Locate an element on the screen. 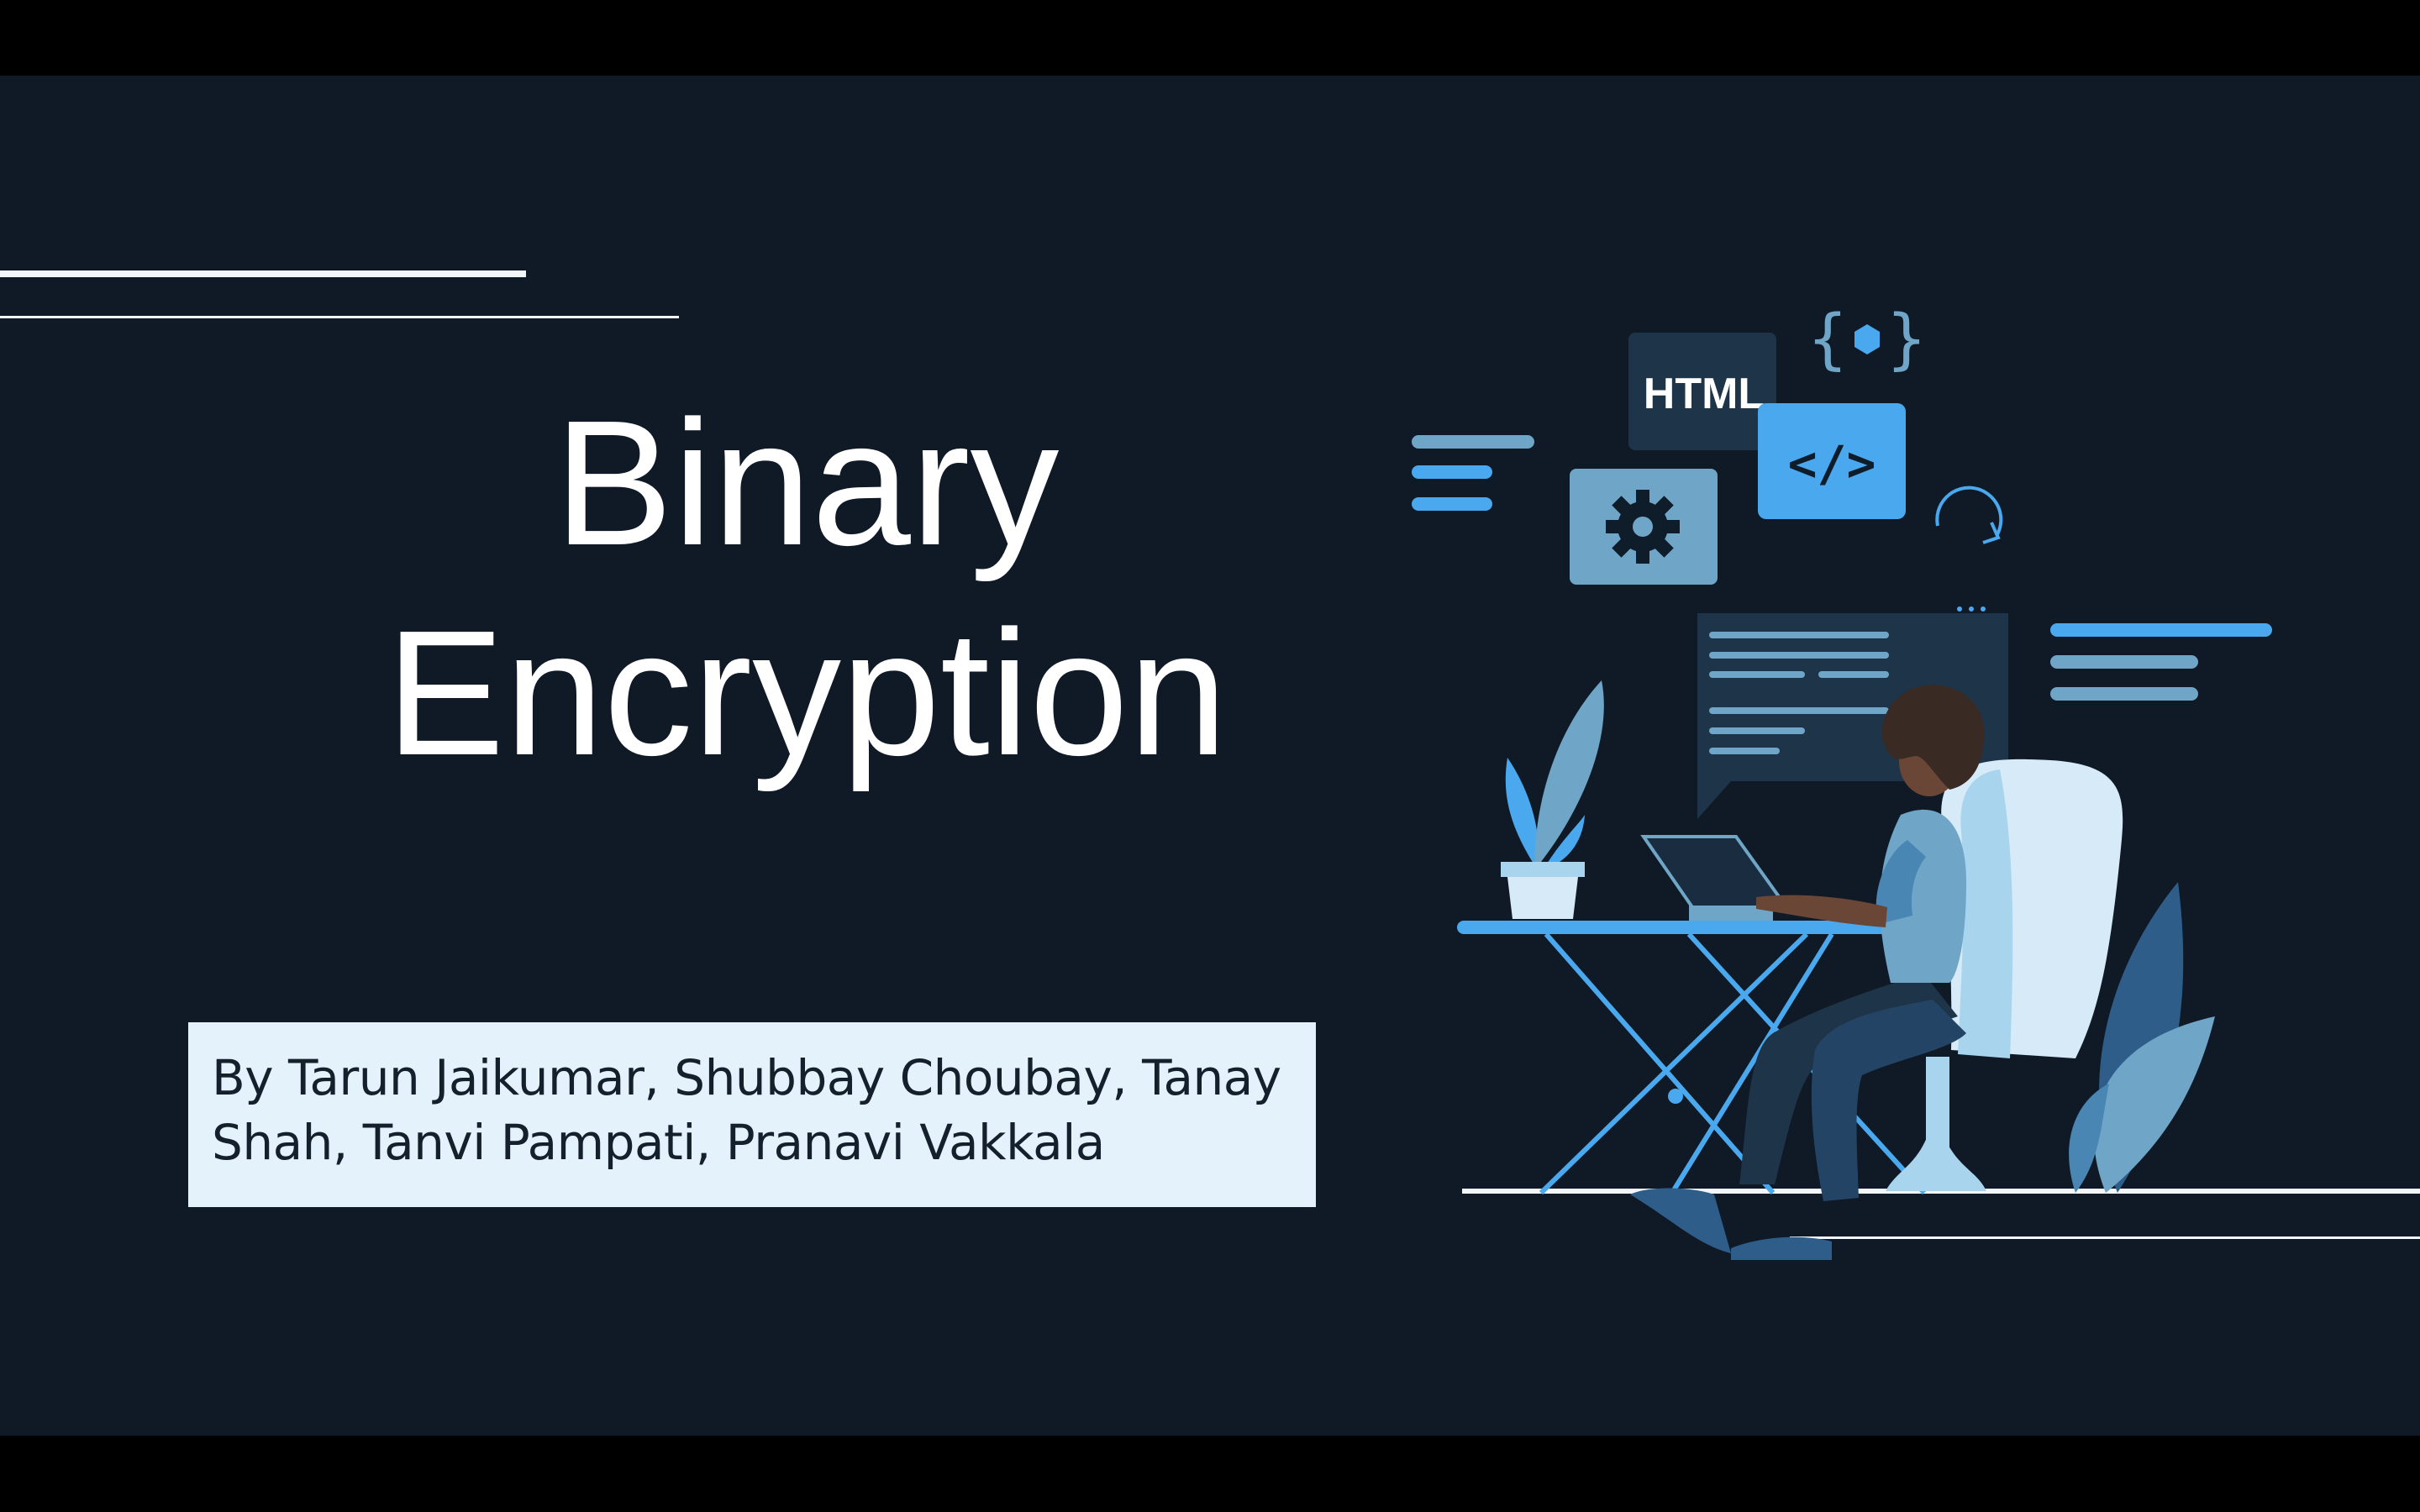  desk-plant is located at coordinates (1553, 799).